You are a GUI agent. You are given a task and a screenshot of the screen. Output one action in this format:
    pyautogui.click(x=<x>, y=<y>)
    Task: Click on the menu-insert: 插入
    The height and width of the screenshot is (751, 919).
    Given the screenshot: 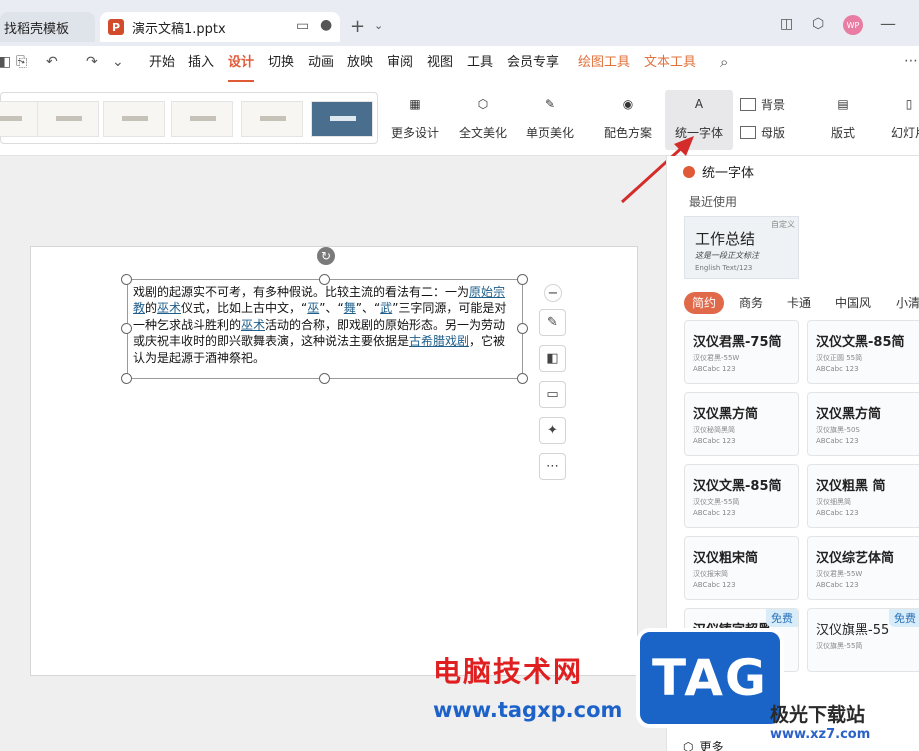 What is the action you would take?
    pyautogui.click(x=201, y=64)
    